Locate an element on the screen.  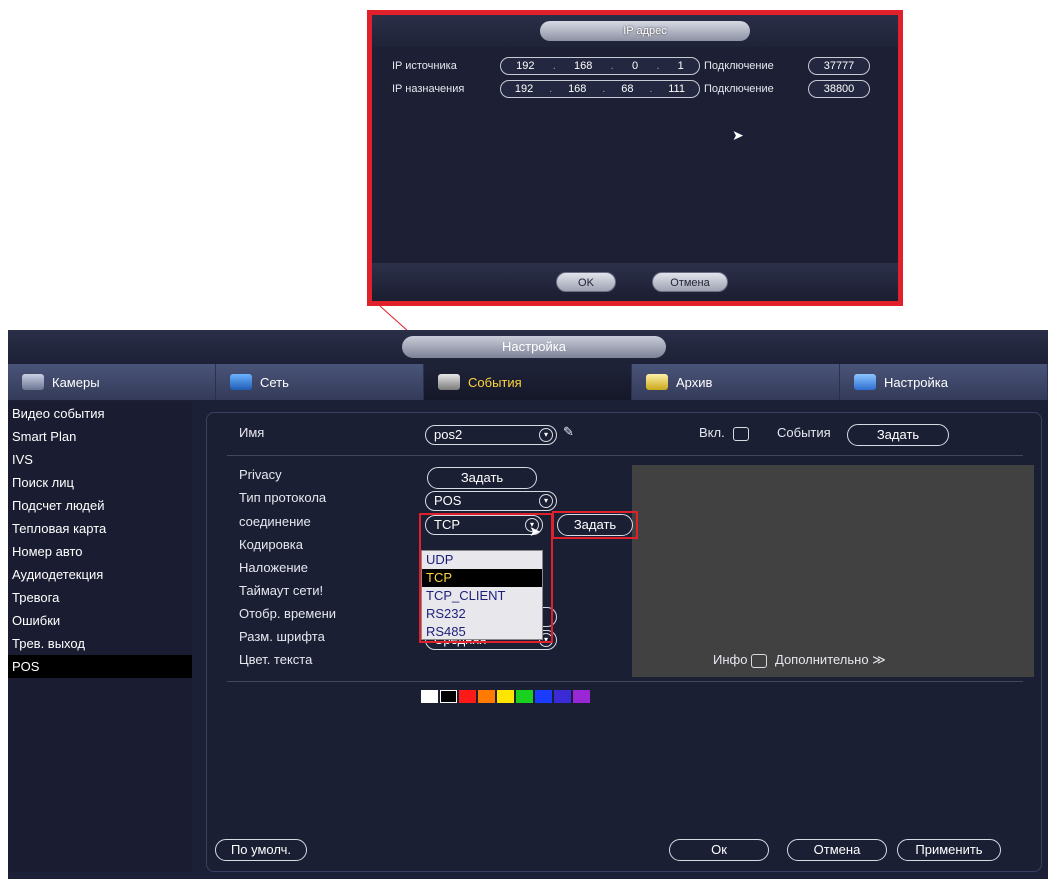
advanced-toggle: Дополнительно ≫ is located at coordinates (830, 660).